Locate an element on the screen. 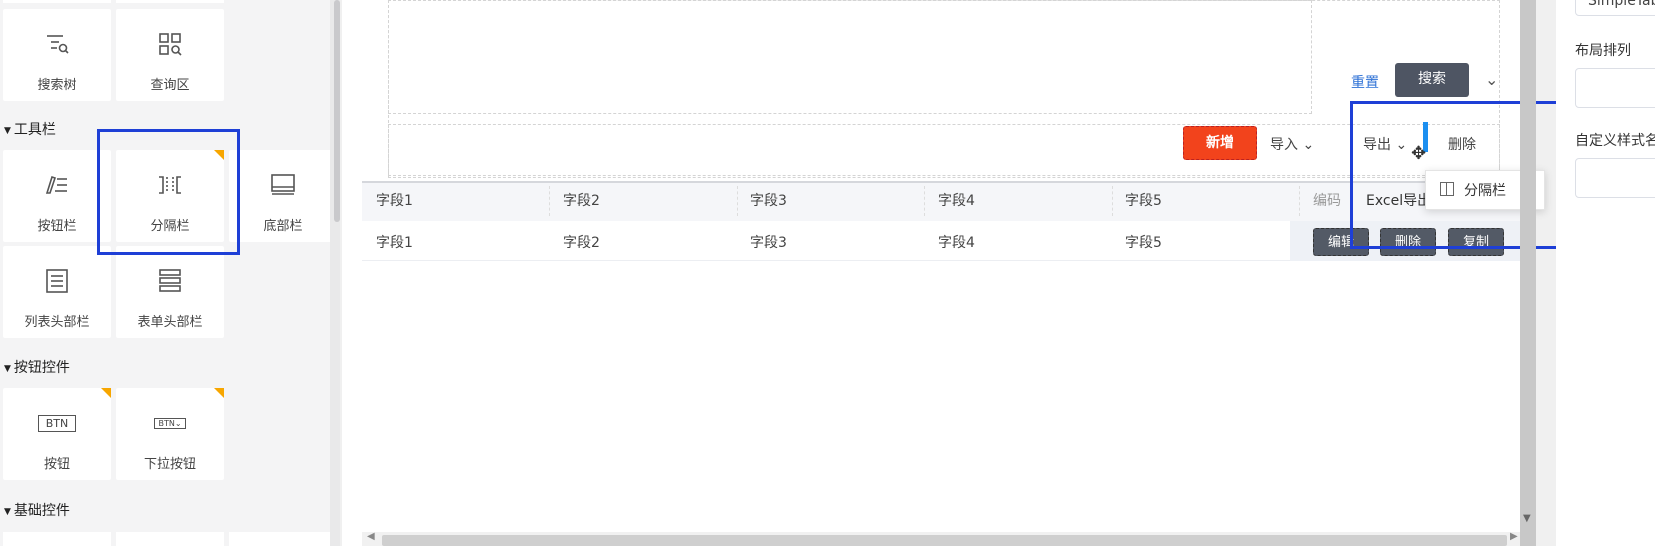 This screenshot has height=546, width=1655. search-button: 搜索 is located at coordinates (1432, 80).